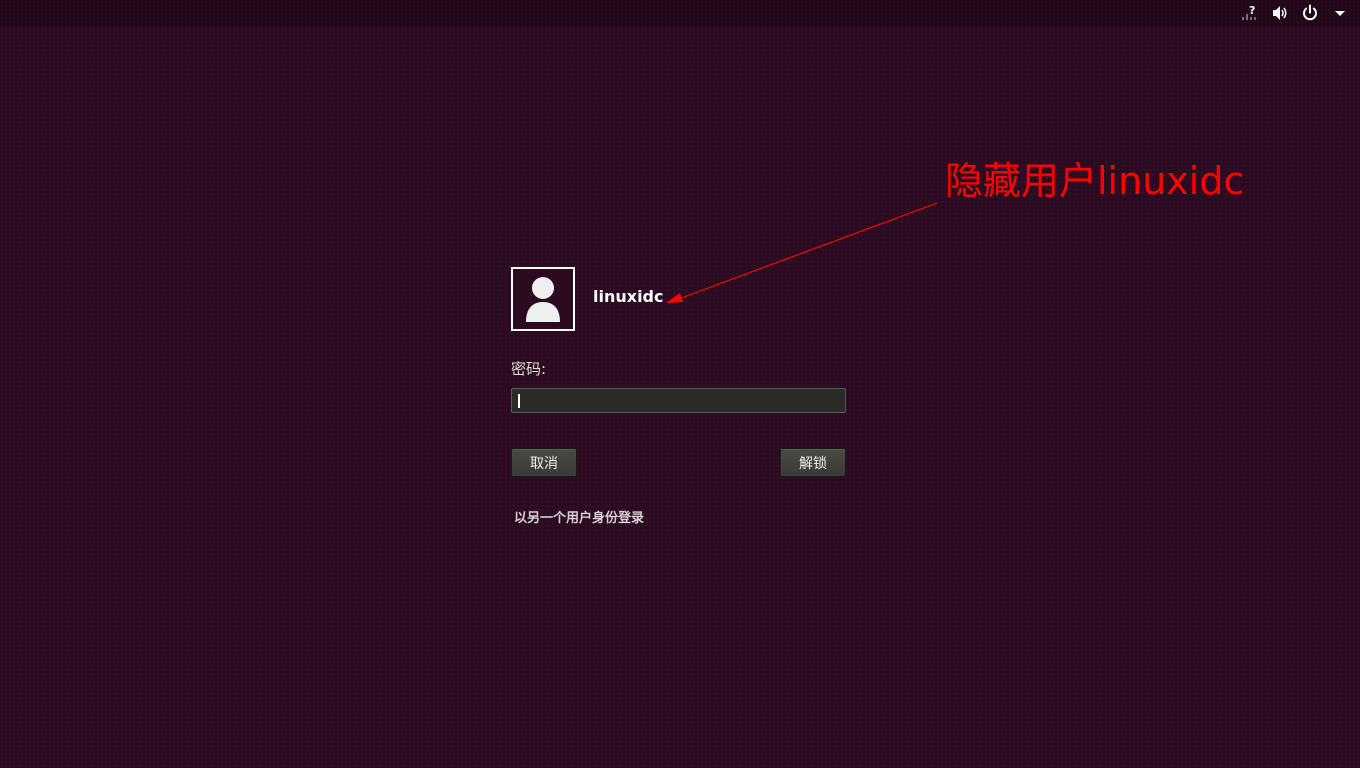  What do you see at coordinates (802, 252) in the screenshot?
I see `annotation-arrow` at bounding box center [802, 252].